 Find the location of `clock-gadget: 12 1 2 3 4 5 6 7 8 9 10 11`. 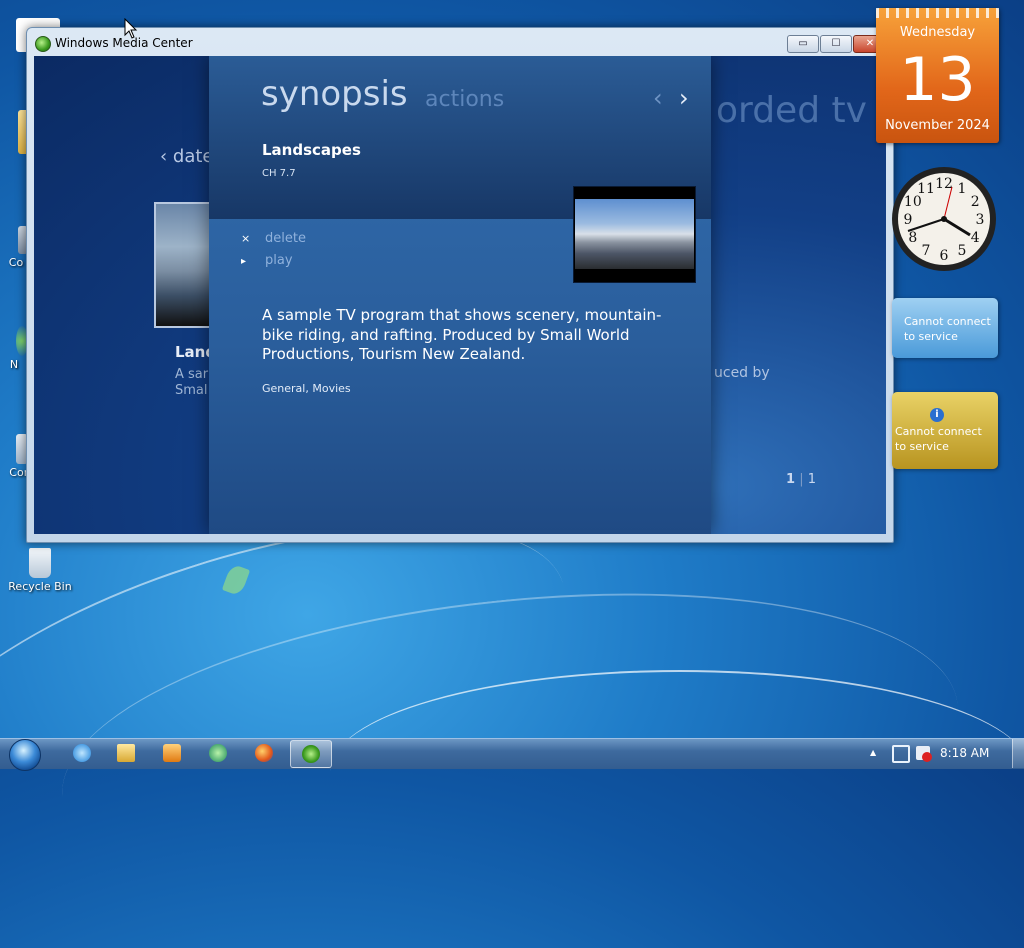

clock-gadget: 12 1 2 3 4 5 6 7 8 9 10 11 is located at coordinates (944, 219).